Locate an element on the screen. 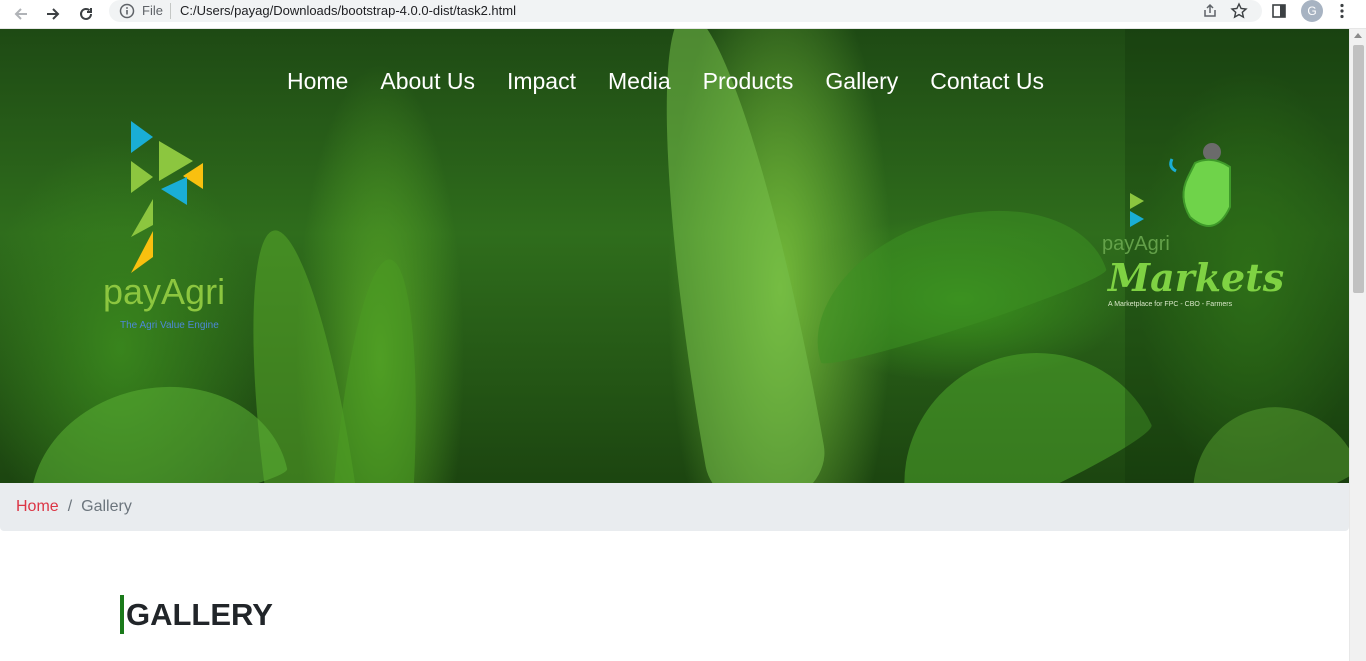 The height and width of the screenshot is (661, 1366). reload-button is located at coordinates (86, 14).